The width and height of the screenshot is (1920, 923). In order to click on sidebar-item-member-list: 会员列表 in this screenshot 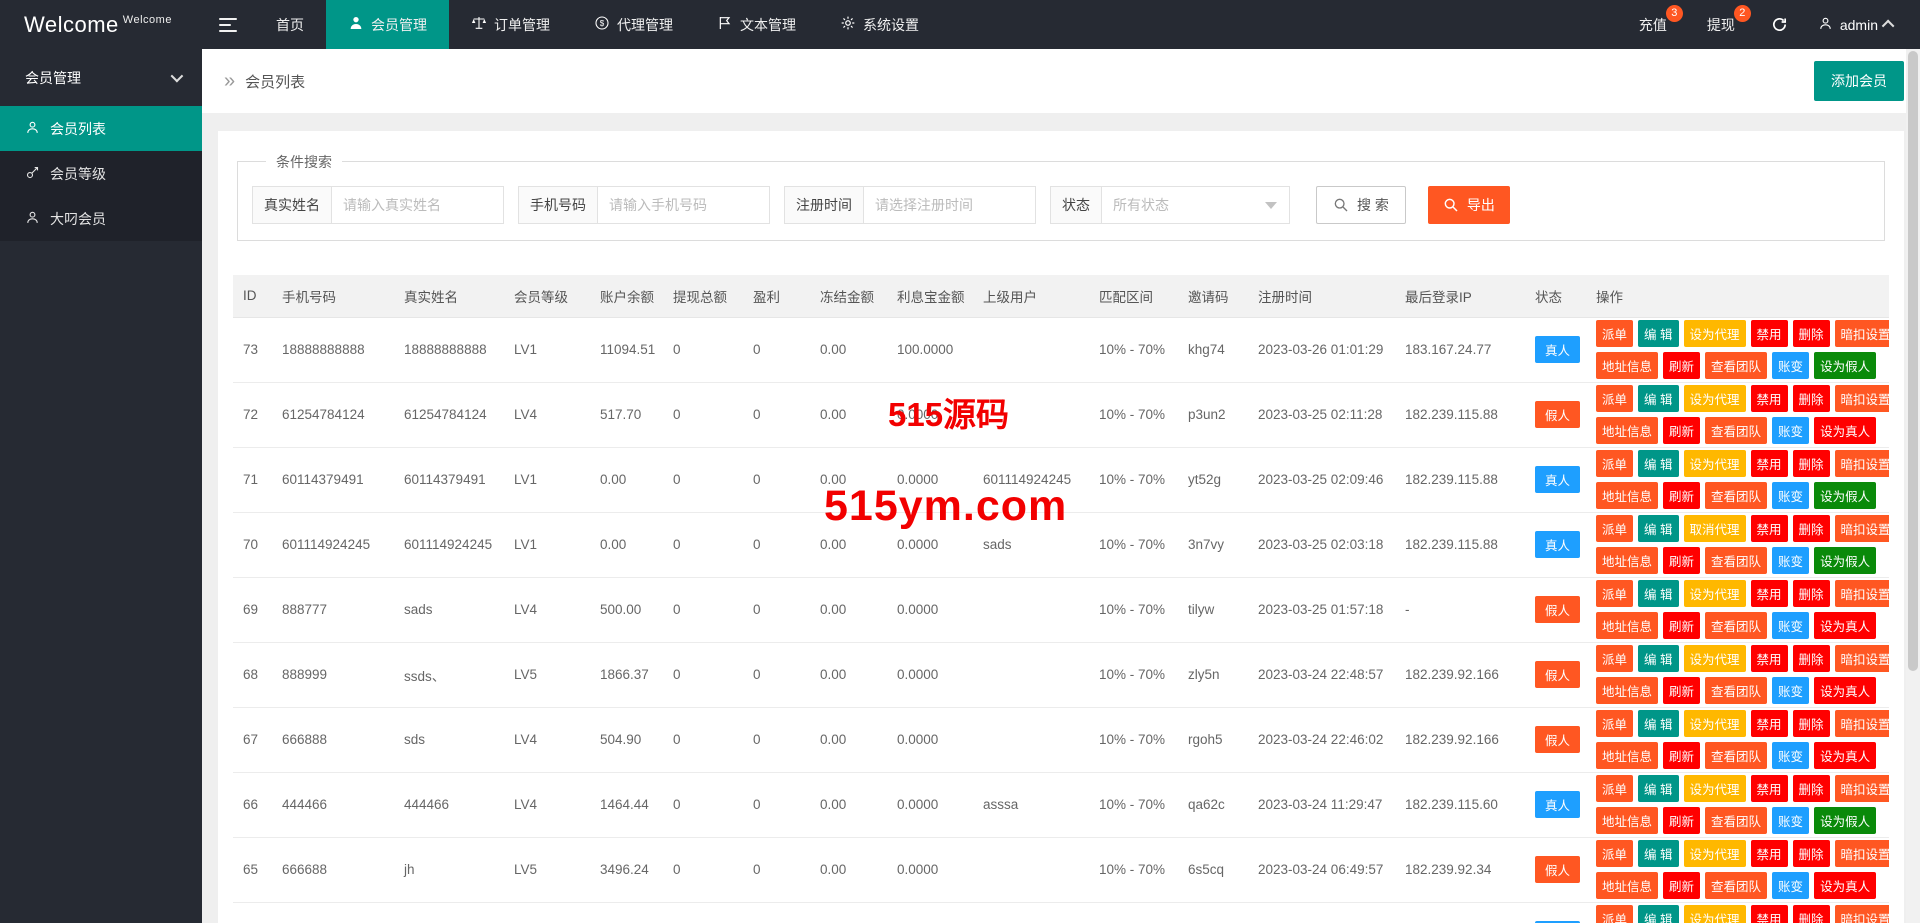, I will do `click(101, 128)`.